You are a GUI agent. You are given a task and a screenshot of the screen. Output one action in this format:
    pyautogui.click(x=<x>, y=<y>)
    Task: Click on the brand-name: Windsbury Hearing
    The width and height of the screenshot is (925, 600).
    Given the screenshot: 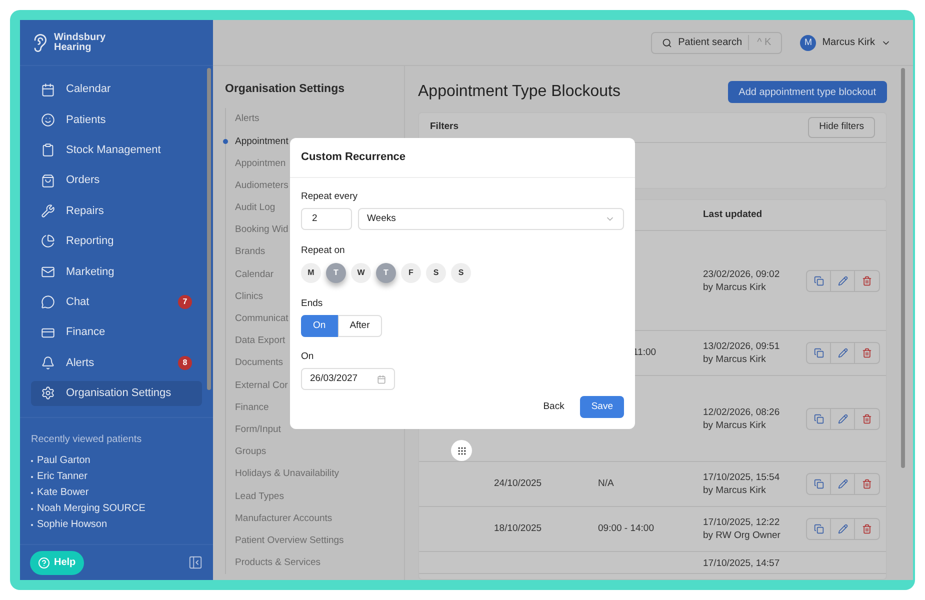 What is the action you would take?
    pyautogui.click(x=80, y=42)
    